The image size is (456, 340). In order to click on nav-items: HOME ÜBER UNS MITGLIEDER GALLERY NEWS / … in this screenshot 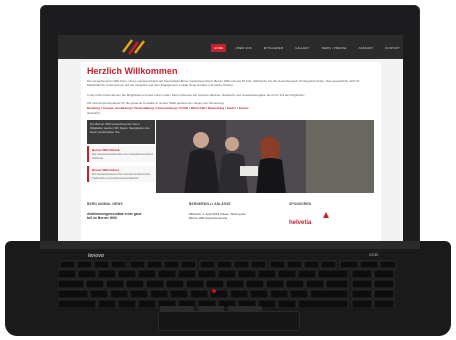, I will do `click(307, 48)`.